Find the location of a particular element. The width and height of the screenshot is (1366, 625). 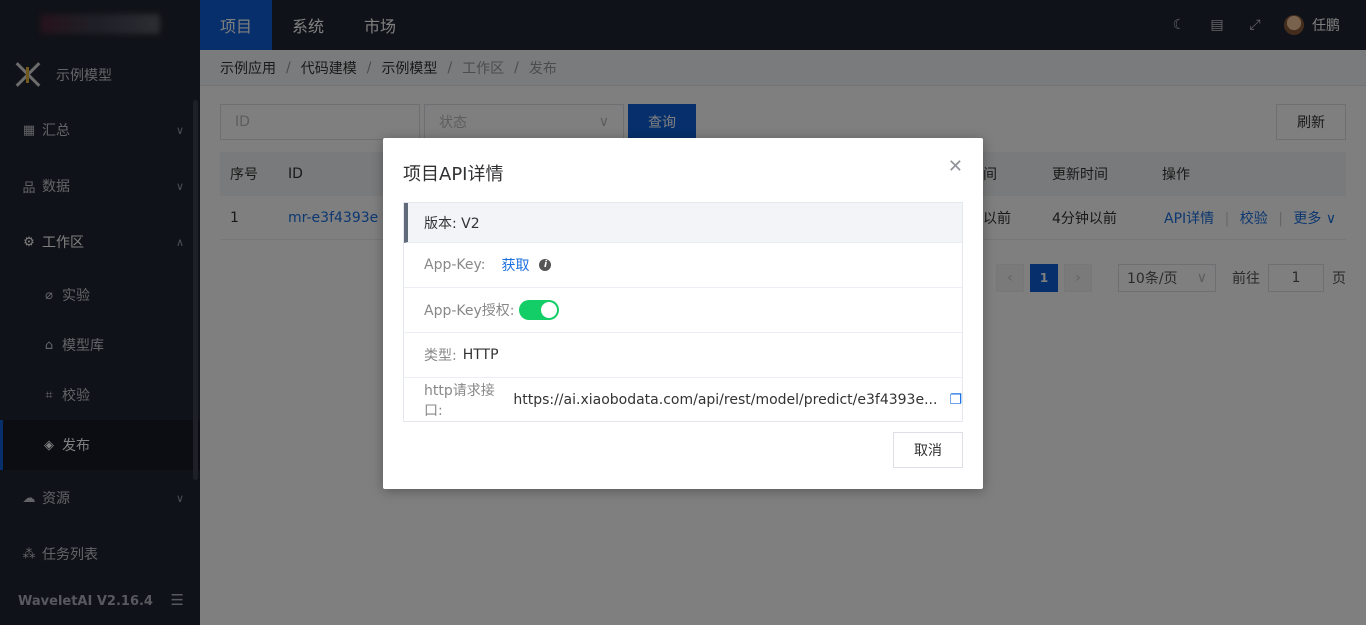

get-appkey-link: 获取 is located at coordinates (515, 265).